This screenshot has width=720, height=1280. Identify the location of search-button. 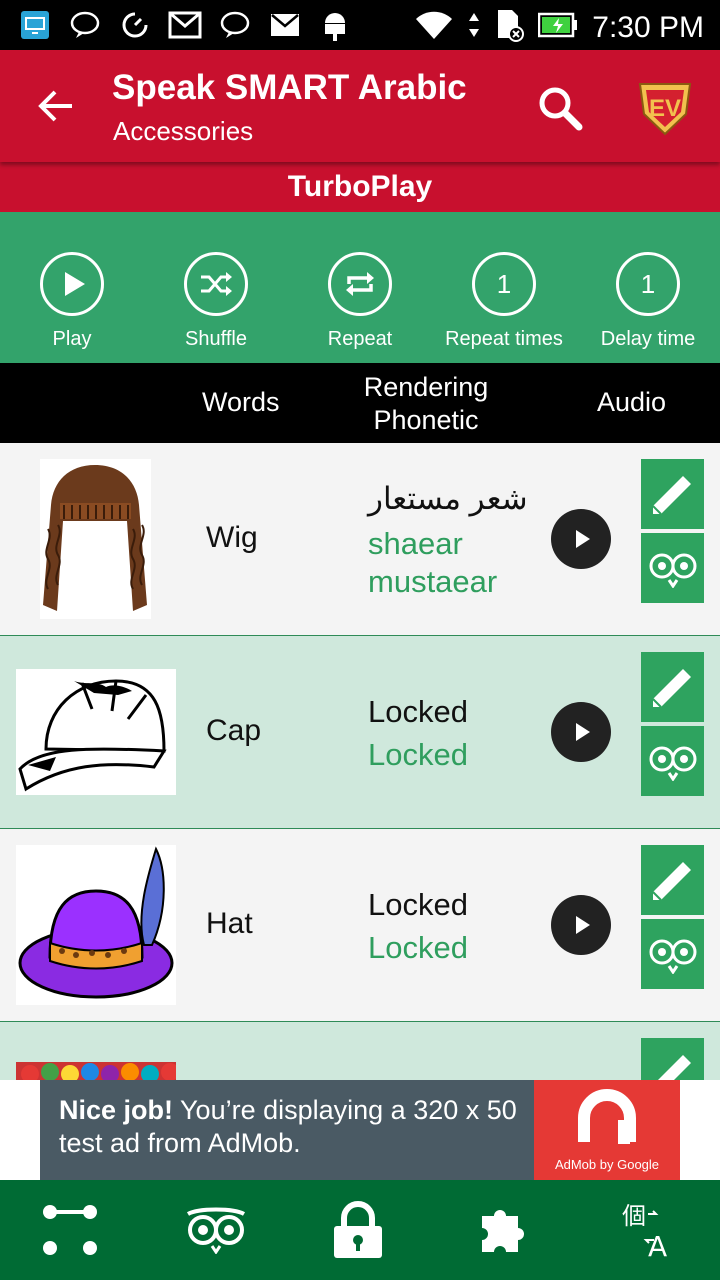
(560, 108).